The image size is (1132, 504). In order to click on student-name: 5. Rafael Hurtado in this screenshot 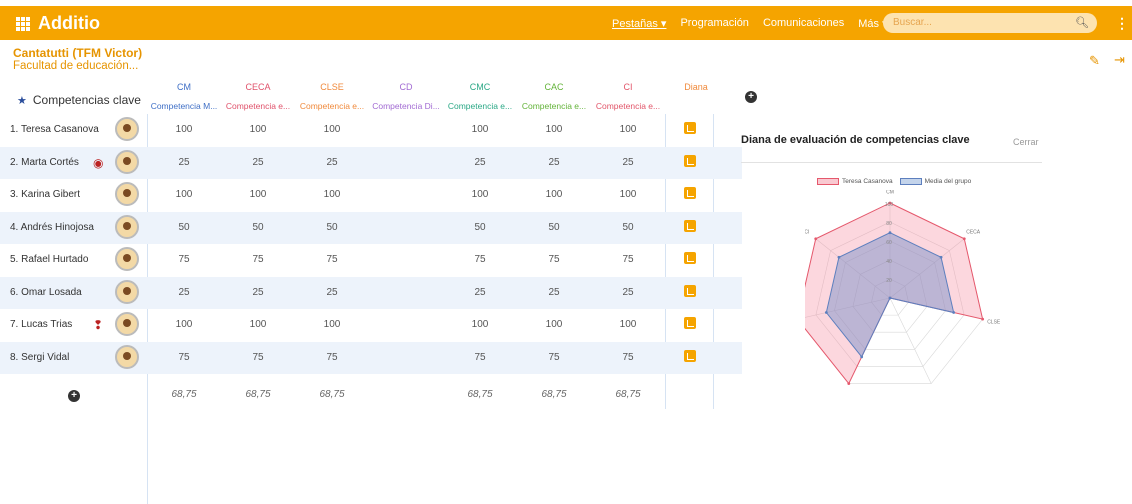, I will do `click(49, 259)`.